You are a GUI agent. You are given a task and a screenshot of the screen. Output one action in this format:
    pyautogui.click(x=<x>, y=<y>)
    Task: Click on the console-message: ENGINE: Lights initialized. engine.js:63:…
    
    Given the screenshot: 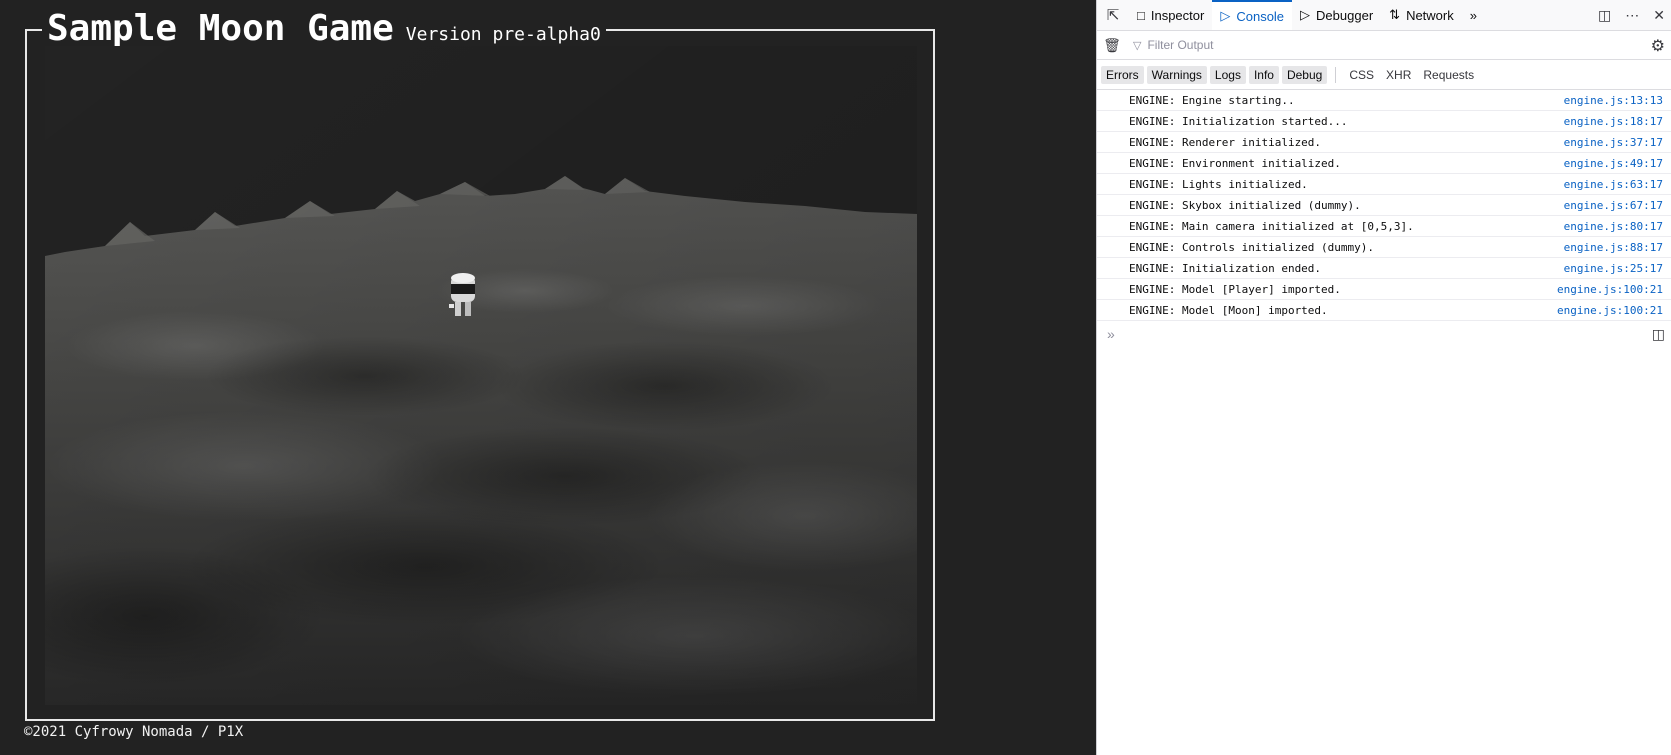 What is the action you would take?
    pyautogui.click(x=1384, y=184)
    